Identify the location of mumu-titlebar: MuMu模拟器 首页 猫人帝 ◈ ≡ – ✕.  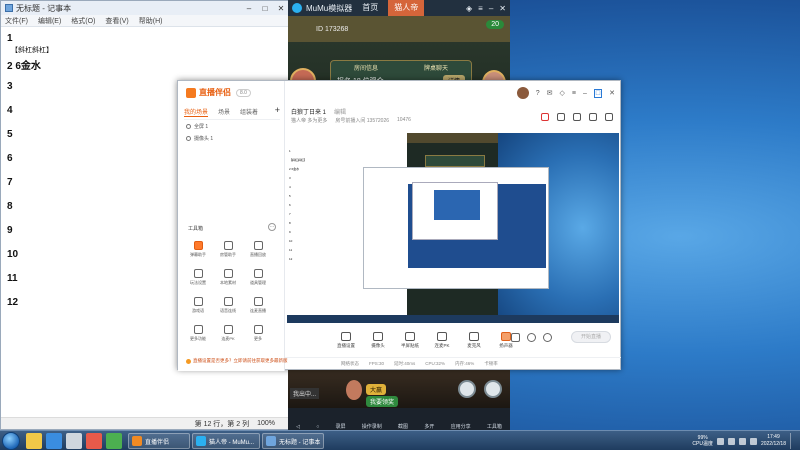
(399, 8).